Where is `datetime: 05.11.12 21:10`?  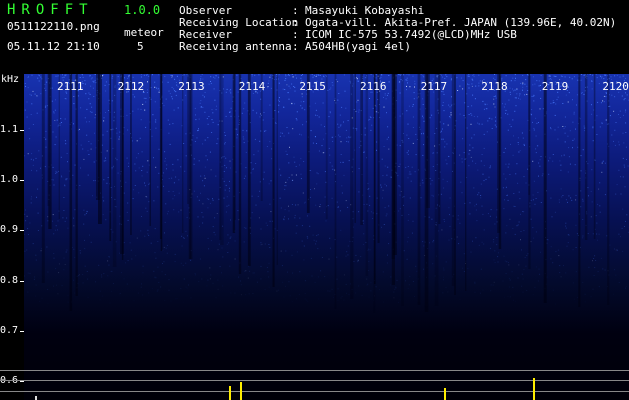
datetime: 05.11.12 21:10 is located at coordinates (53, 46).